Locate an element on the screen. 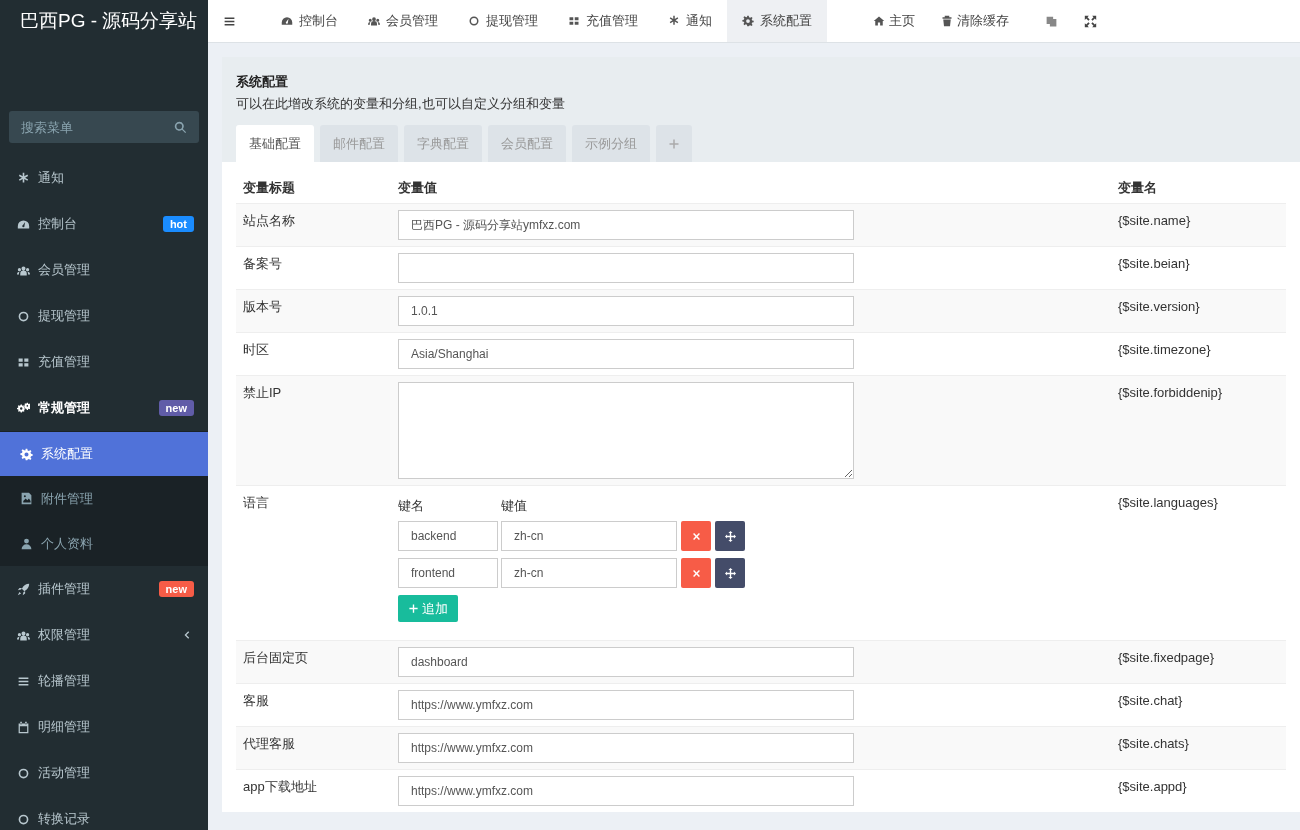 Image resolution: width=1300 pixels, height=830 pixels. menu-badge: hot is located at coordinates (178, 224).